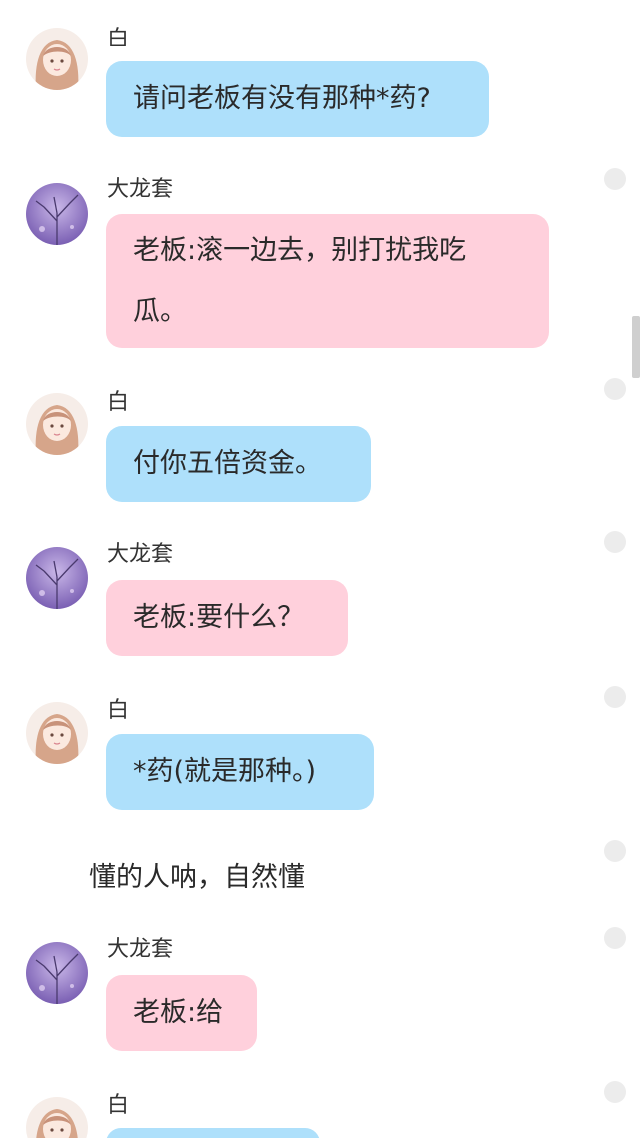 This screenshot has height=1138, width=640. What do you see at coordinates (225, 771) in the screenshot?
I see `message-text: *药(就是那种。)` at bounding box center [225, 771].